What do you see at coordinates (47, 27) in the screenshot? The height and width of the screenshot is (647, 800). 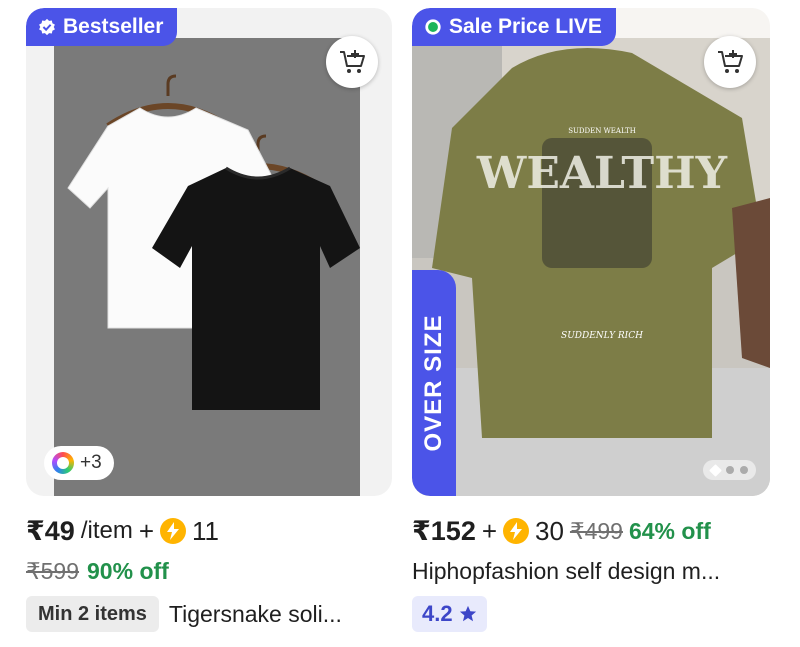 I see `verified-check-icon` at bounding box center [47, 27].